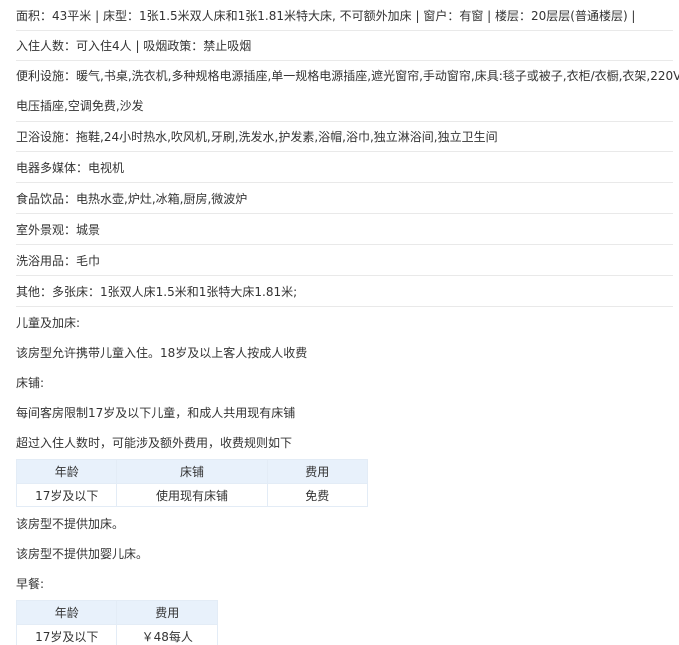 This screenshot has height=645, width=679. What do you see at coordinates (344, 106) in the screenshot?
I see `convenience-line-2: 电压插座,空调免费,沙发` at bounding box center [344, 106].